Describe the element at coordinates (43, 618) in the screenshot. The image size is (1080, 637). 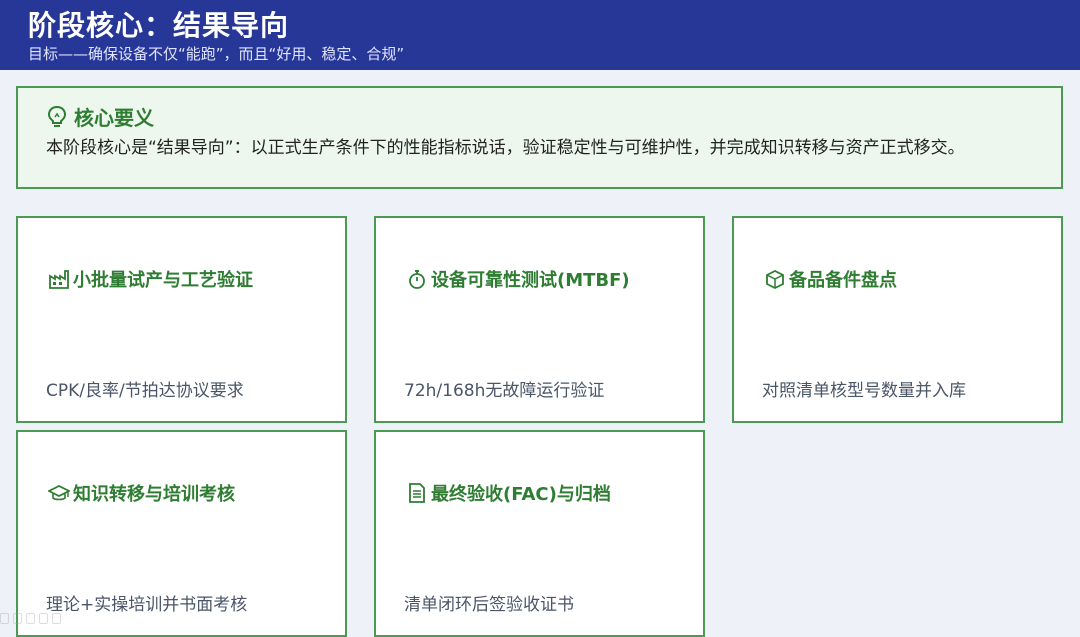
I see `toolbar-pen-icon` at that location.